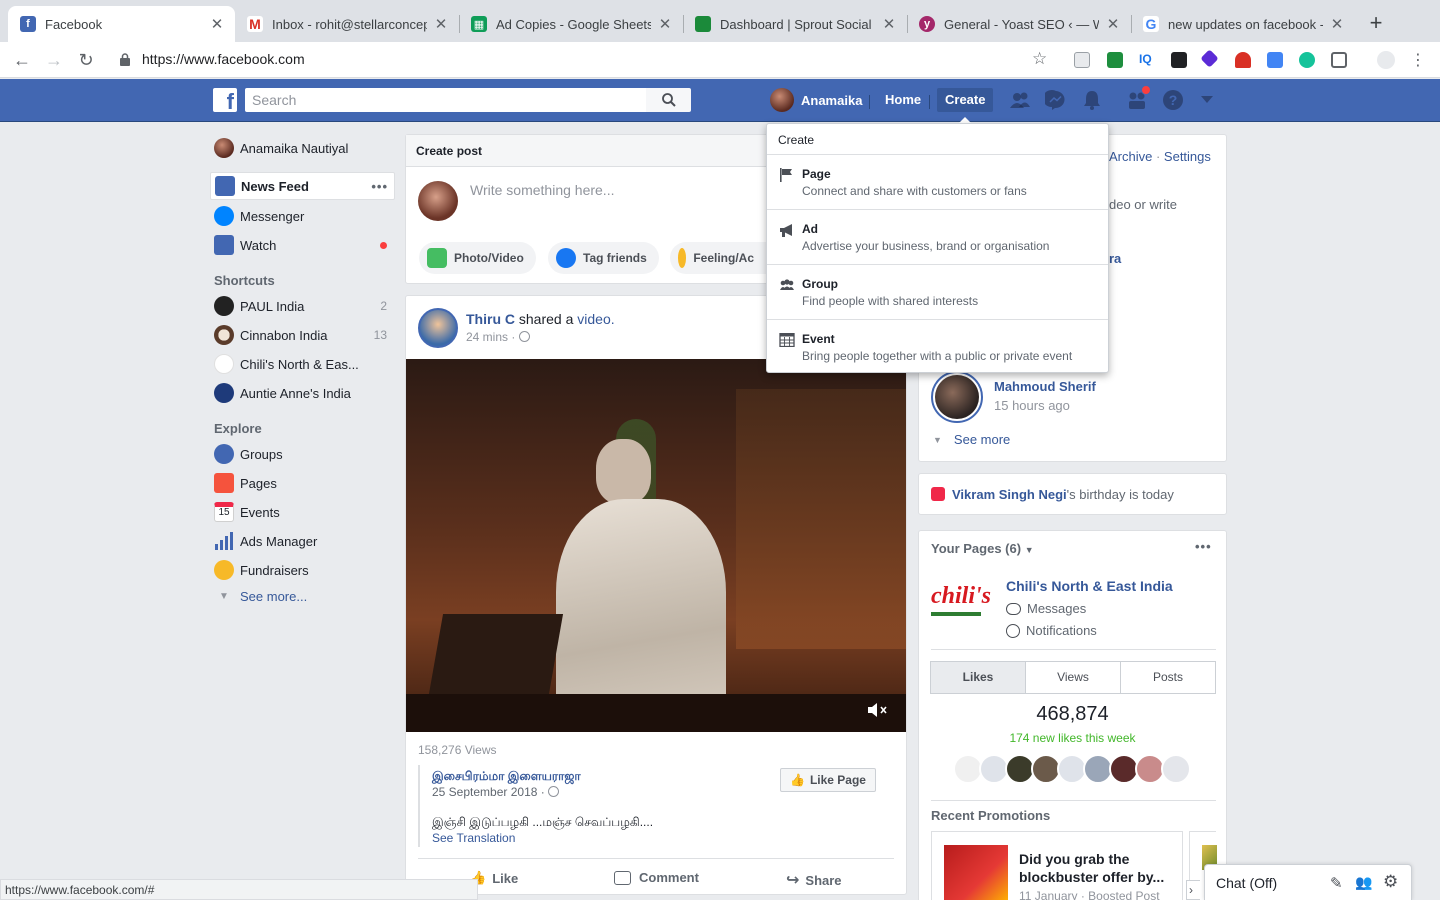  I want to click on profile-avatar, so click(1386, 60).